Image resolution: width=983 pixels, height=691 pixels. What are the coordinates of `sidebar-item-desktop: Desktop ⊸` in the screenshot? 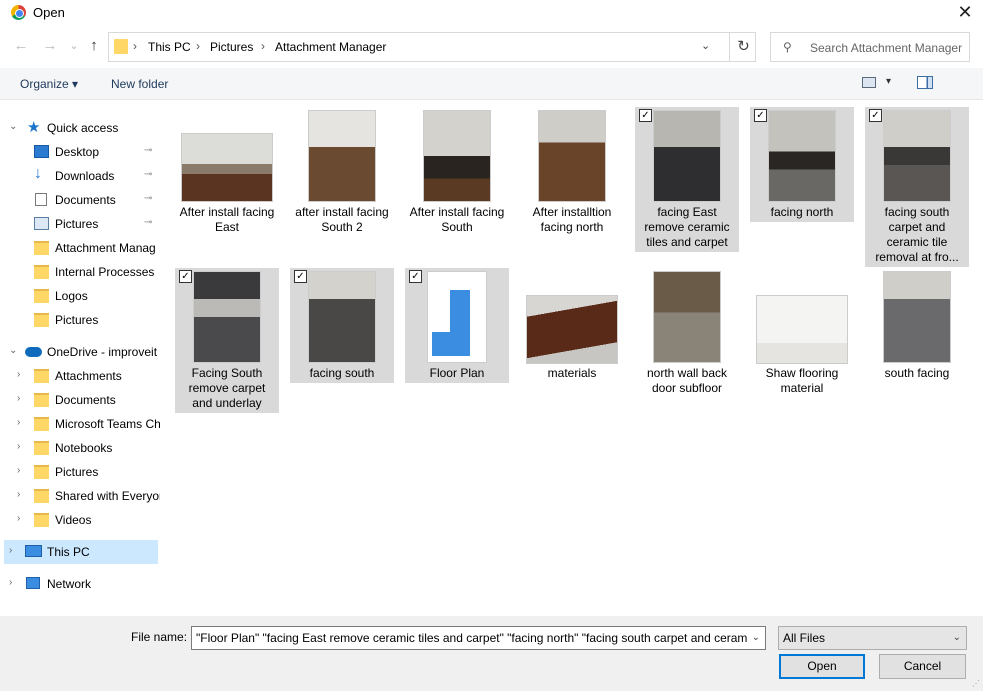 It's located at (80, 152).